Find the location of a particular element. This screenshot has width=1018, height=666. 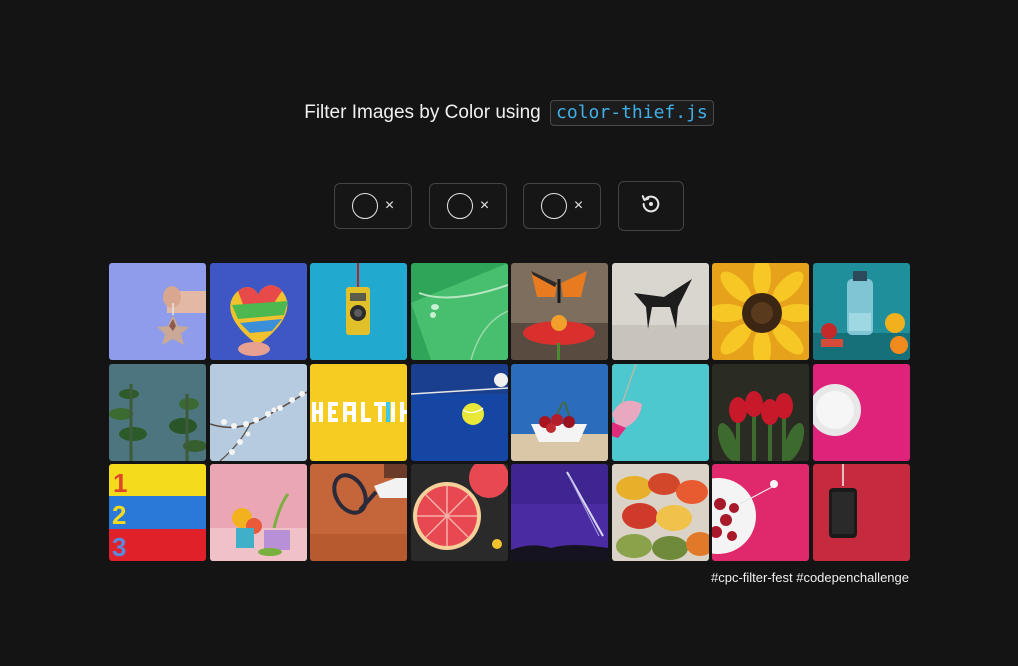

hashtag-footer: #cpc-filter-fest #codepenchallenge is located at coordinates (809, 577).